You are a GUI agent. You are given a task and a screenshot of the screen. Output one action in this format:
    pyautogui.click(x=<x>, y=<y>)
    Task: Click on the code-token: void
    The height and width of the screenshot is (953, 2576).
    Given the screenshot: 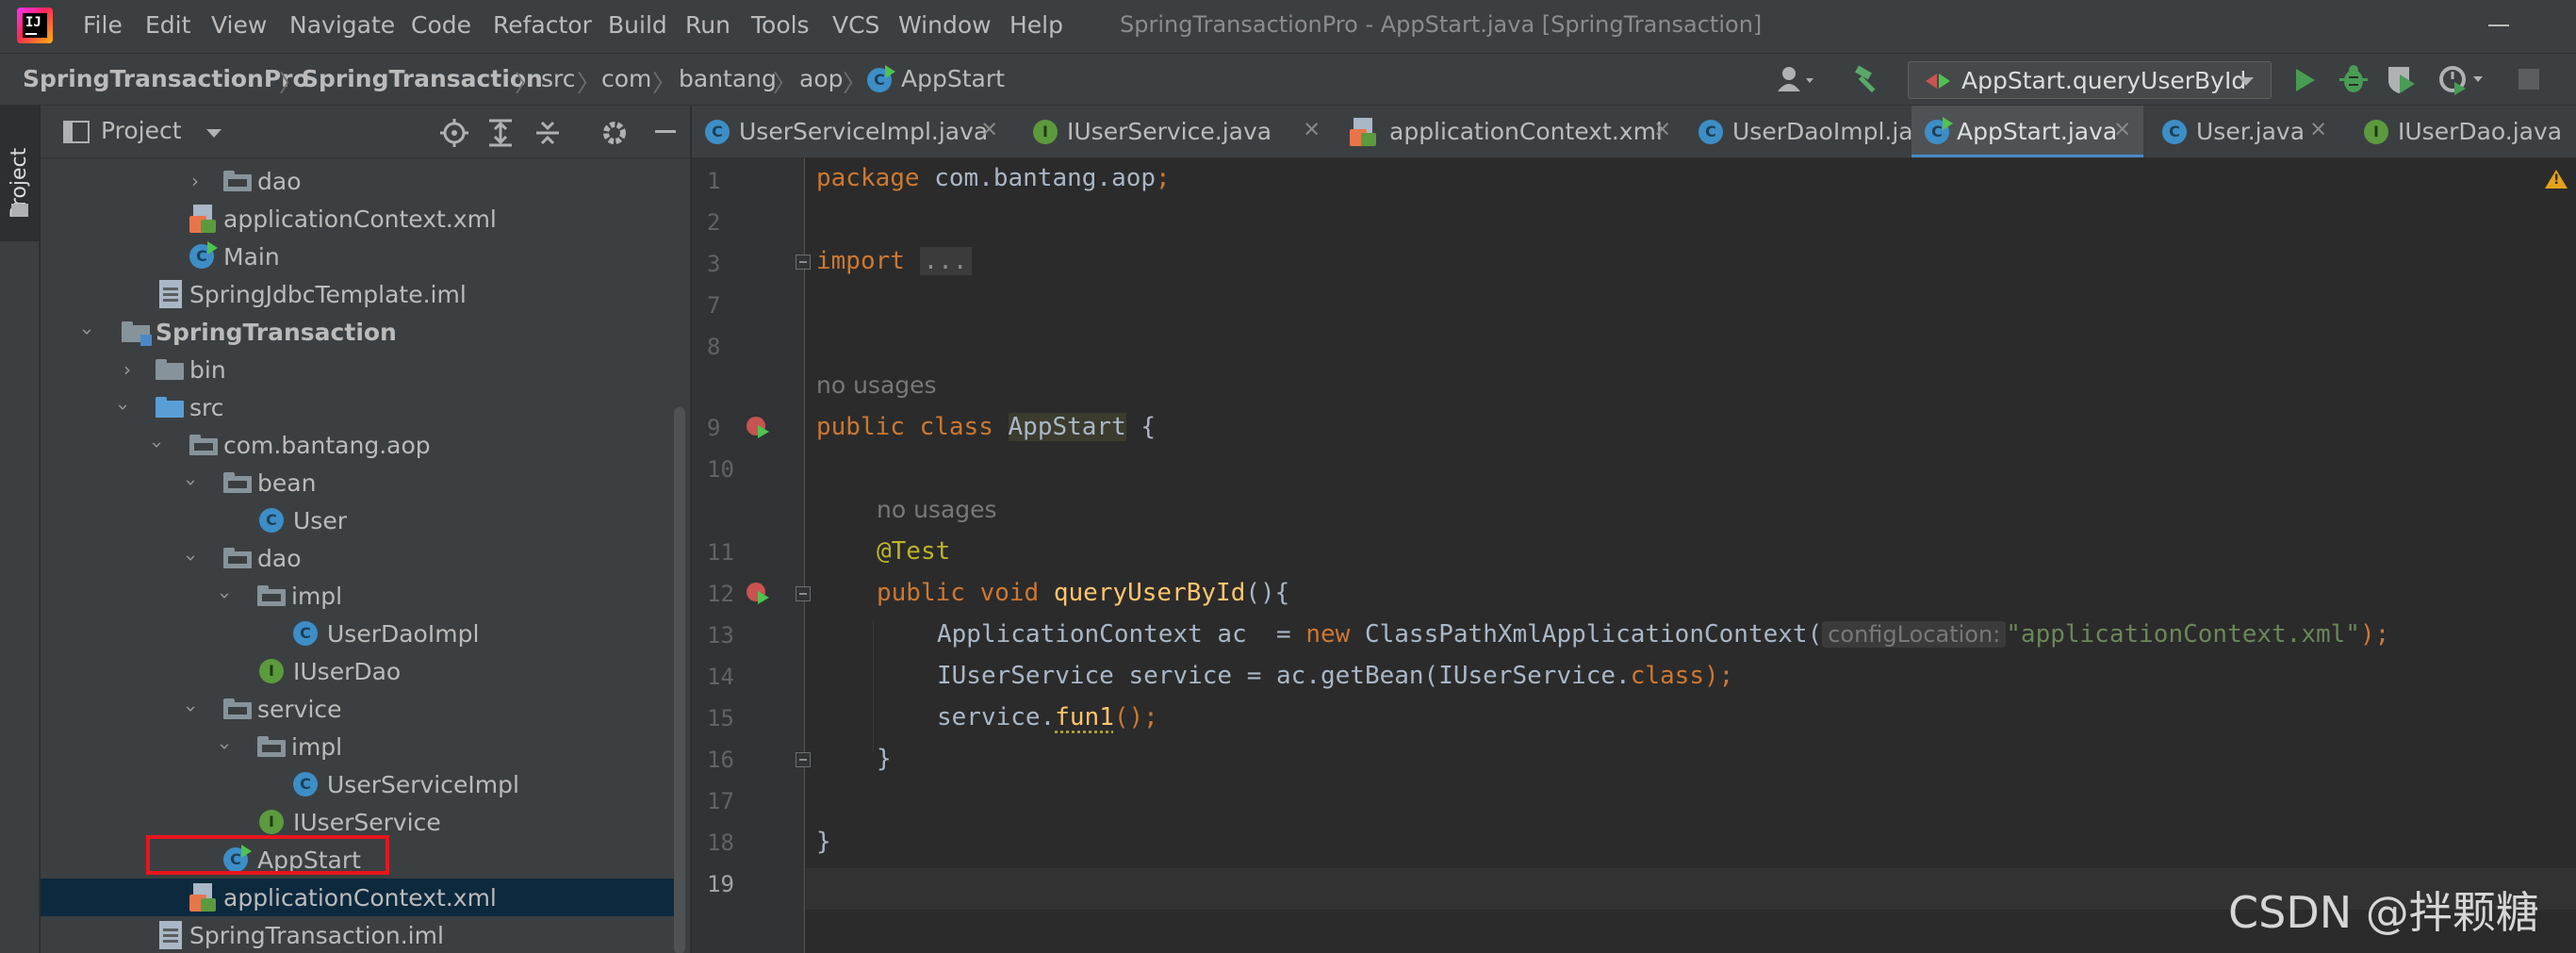 What is the action you would take?
    pyautogui.click(x=1010, y=593)
    